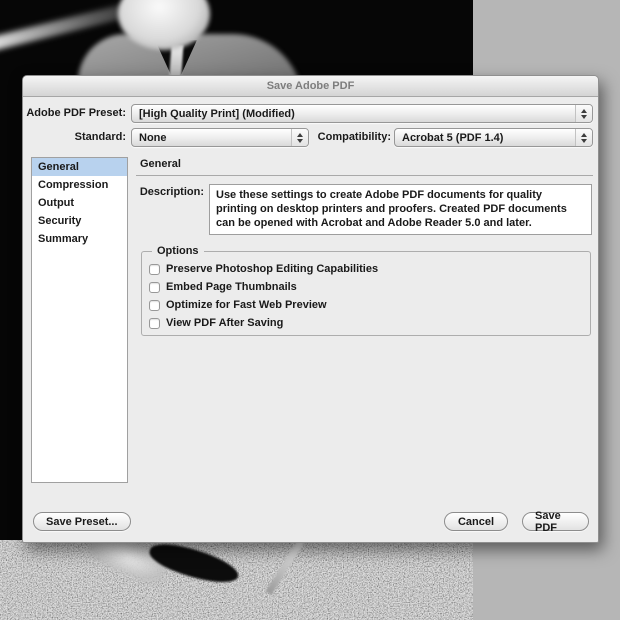 The width and height of the screenshot is (620, 620). I want to click on sidebar-item-output: Output, so click(79, 203).